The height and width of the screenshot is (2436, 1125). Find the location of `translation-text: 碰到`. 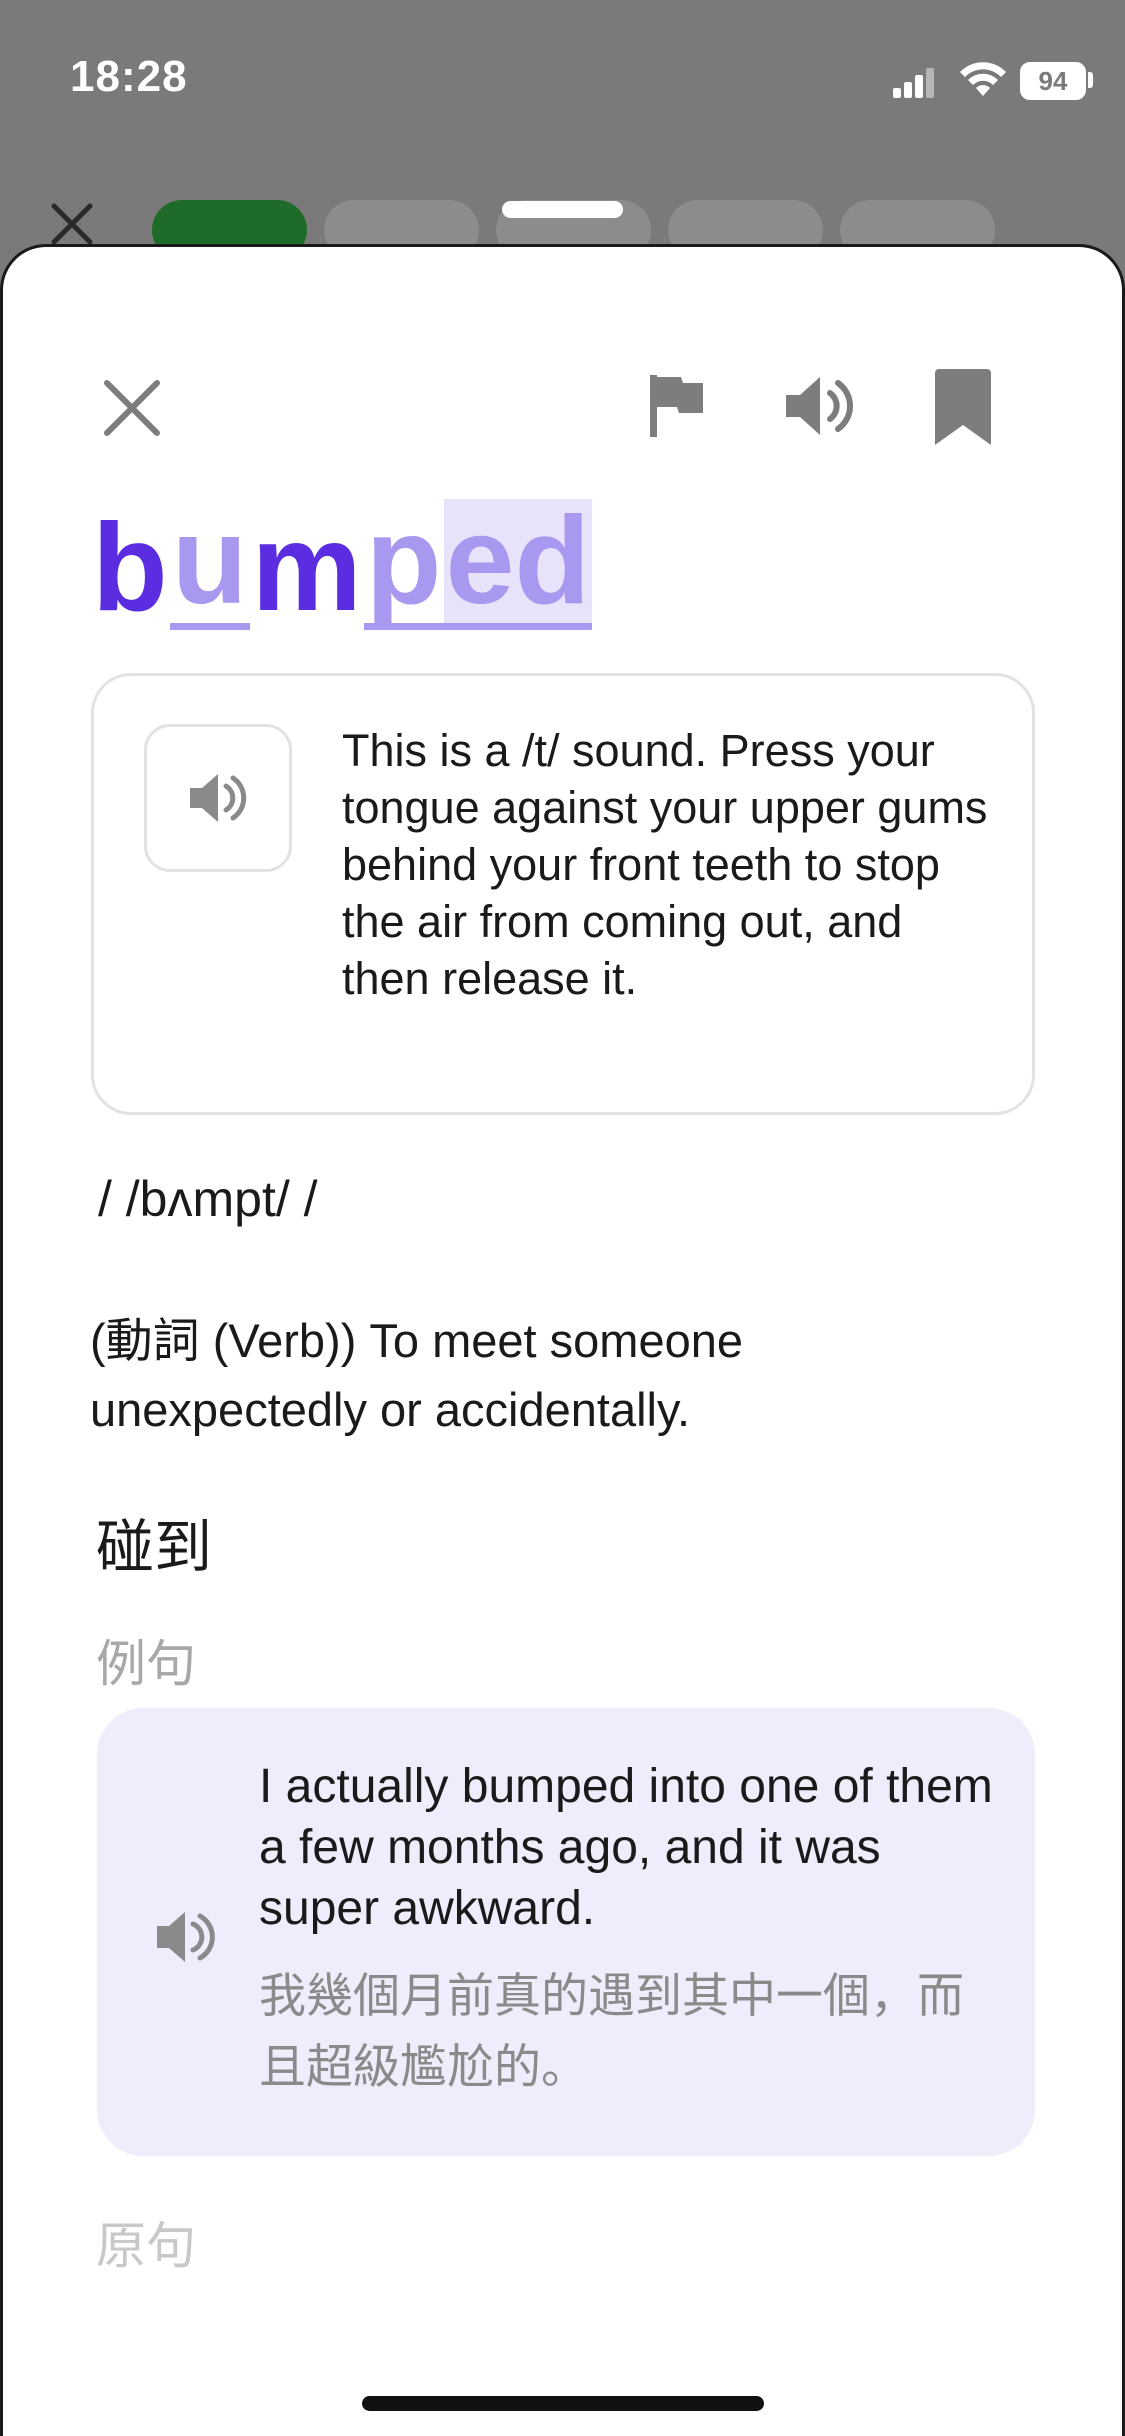

translation-text: 碰到 is located at coordinates (154, 1547).